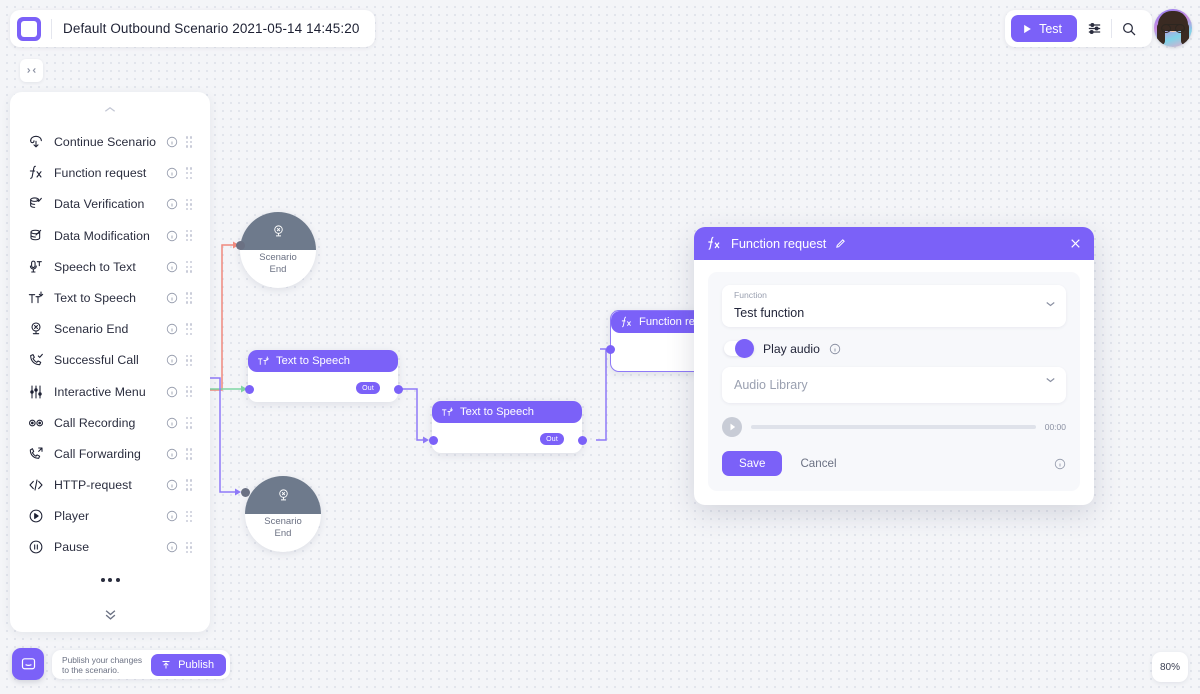 The image size is (1200, 694). What do you see at coordinates (110, 547) in the screenshot?
I see `sidebar-item-pause: Pause` at bounding box center [110, 547].